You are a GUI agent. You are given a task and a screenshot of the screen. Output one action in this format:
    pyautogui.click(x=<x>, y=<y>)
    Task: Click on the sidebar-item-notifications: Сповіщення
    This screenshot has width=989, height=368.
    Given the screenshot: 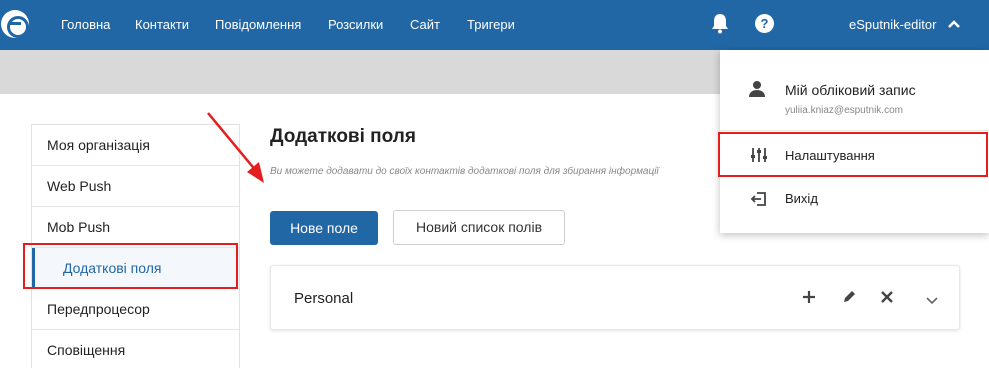 What is the action you would take?
    pyautogui.click(x=135, y=349)
    